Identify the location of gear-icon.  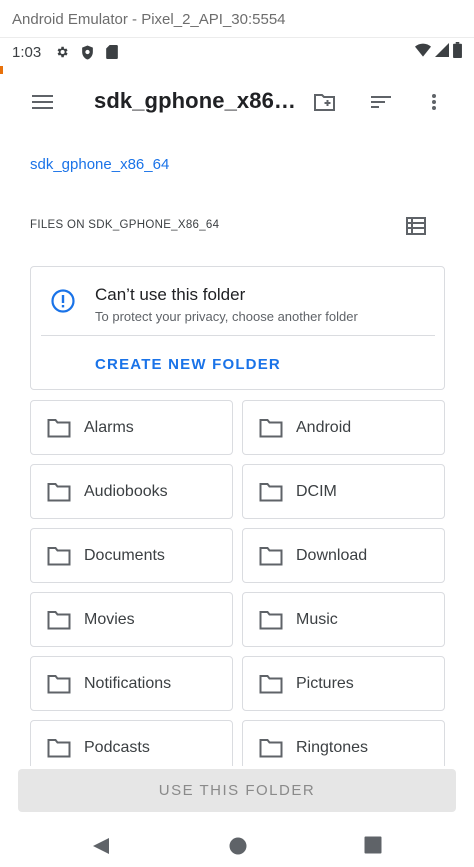
(62, 52).